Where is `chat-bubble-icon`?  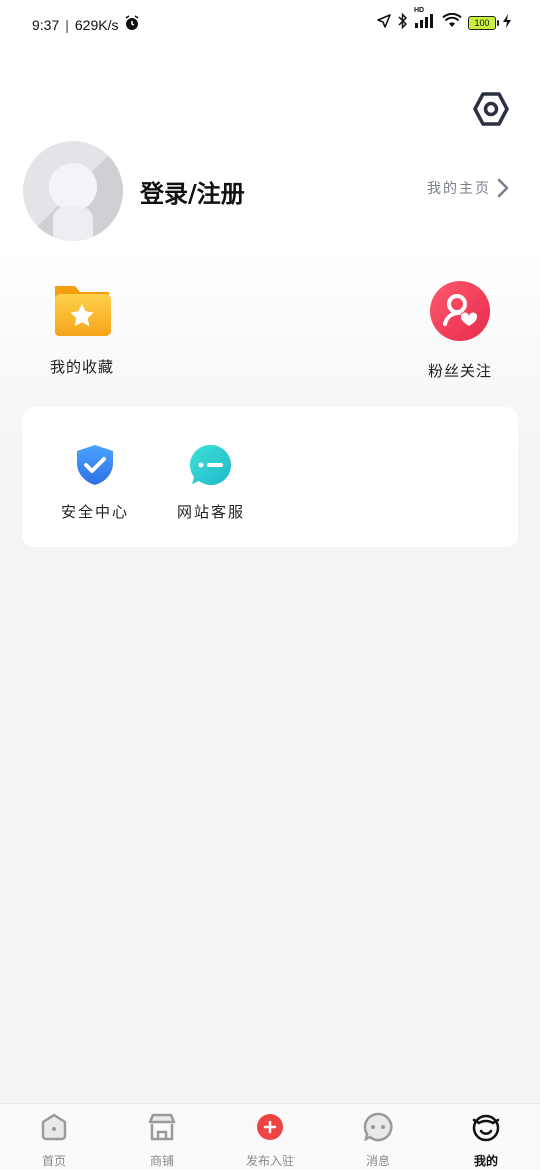 chat-bubble-icon is located at coordinates (210, 464).